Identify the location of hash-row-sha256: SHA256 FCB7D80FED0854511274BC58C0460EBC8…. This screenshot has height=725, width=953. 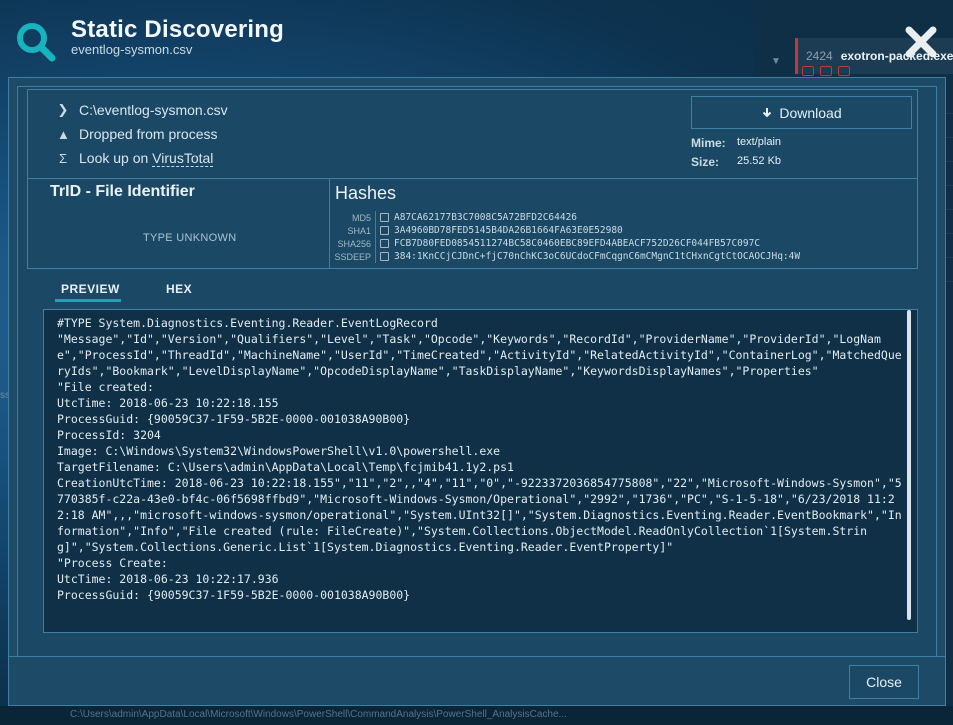
(545, 243).